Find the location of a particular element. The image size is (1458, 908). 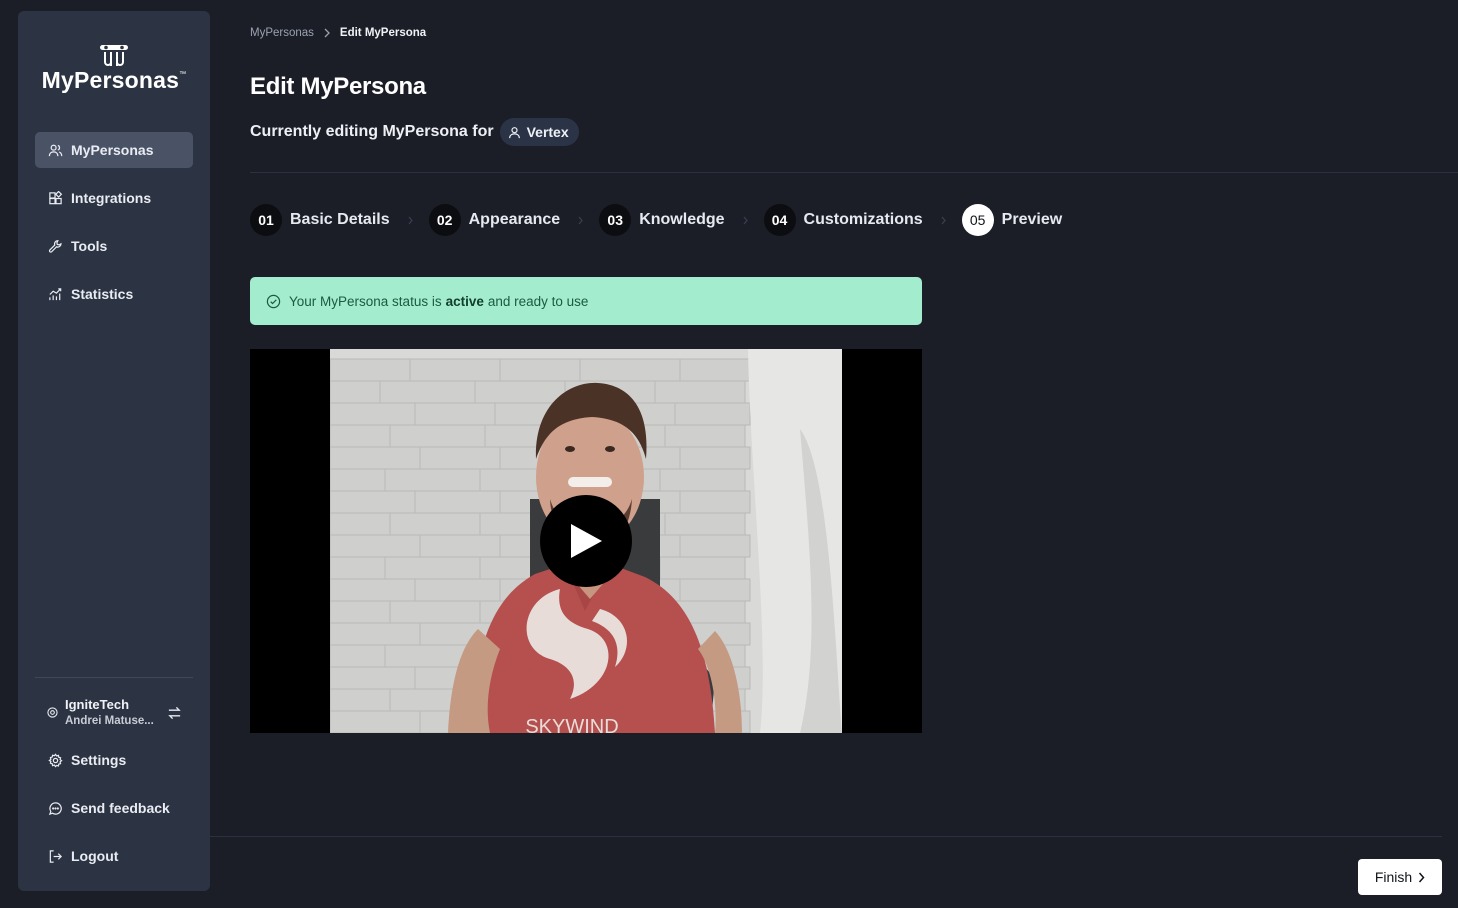

chat-bubble-icon is located at coordinates (55, 808).